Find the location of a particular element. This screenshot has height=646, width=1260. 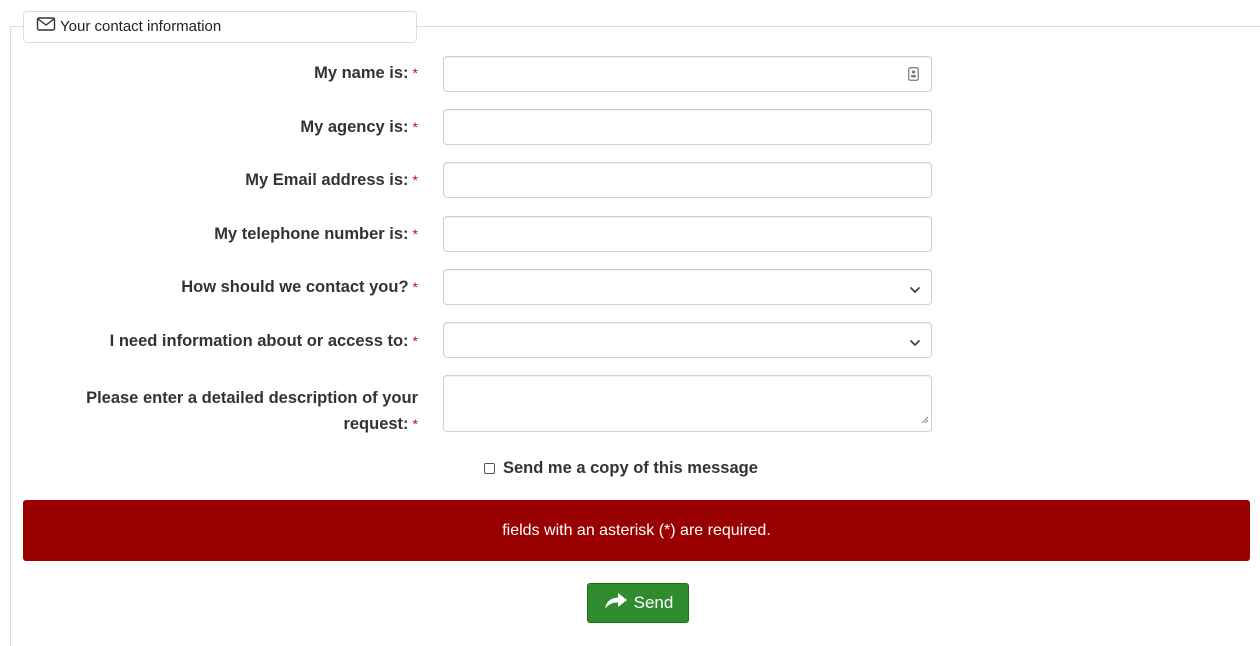

fieldset-legend: Your contact information is located at coordinates (220, 27).